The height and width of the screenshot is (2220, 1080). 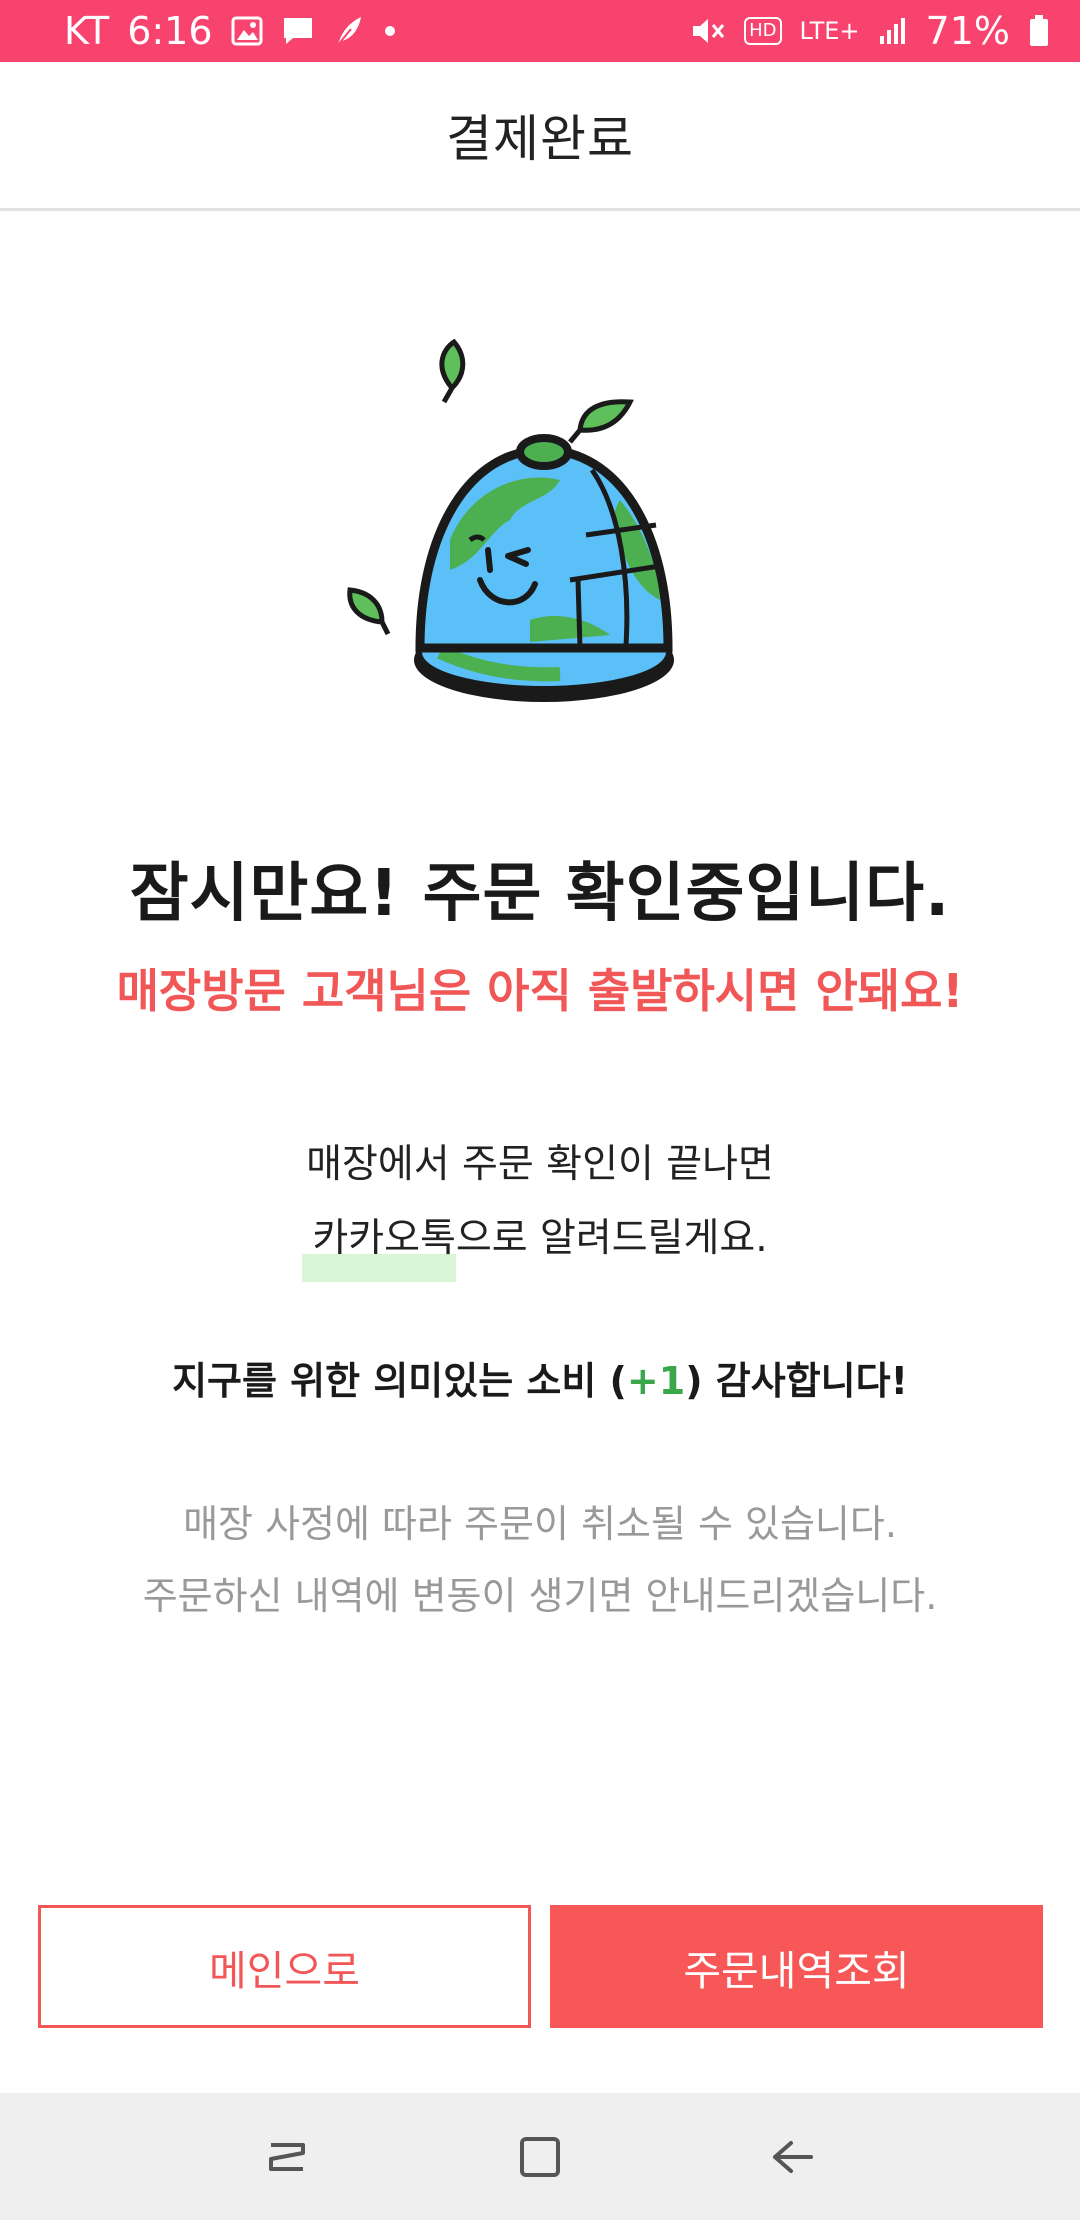 I want to click on status-bar-left: KT 6:16, so click(x=230, y=31).